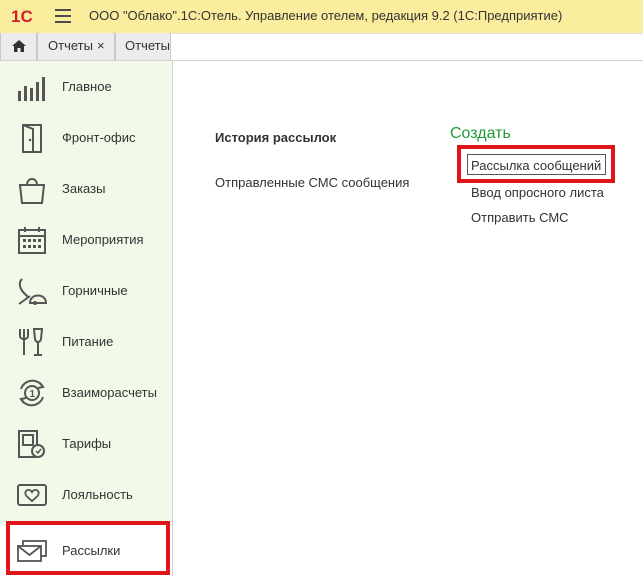 The width and height of the screenshot is (643, 576). What do you see at coordinates (31, 342) in the screenshot?
I see `fork-glass-icon` at bounding box center [31, 342].